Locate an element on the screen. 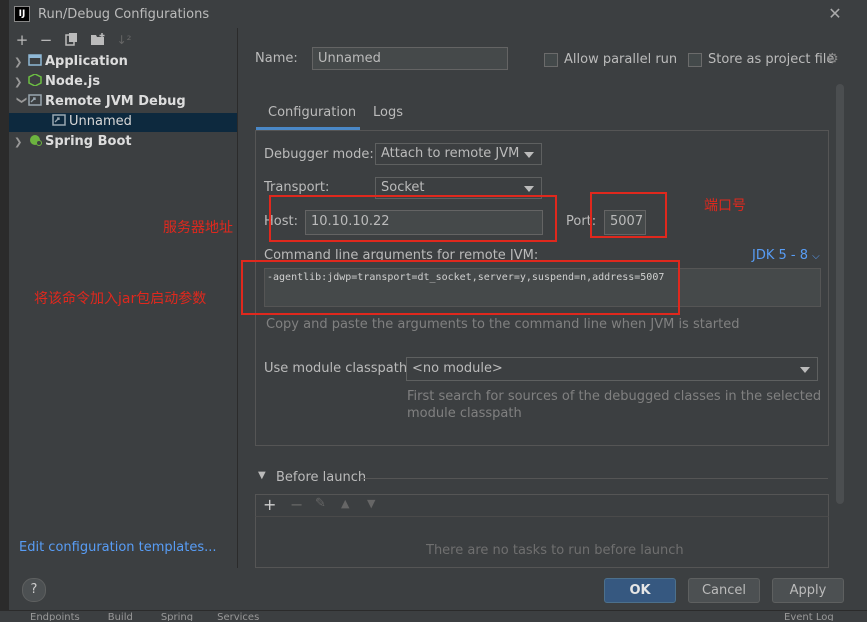  status-event-log: Event Log is located at coordinates (809, 616).